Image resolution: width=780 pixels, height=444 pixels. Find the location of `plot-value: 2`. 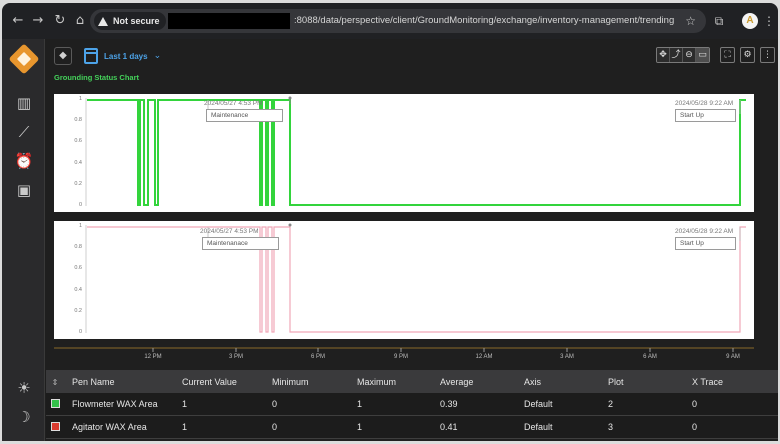

plot-value: 2 is located at coordinates (611, 404).